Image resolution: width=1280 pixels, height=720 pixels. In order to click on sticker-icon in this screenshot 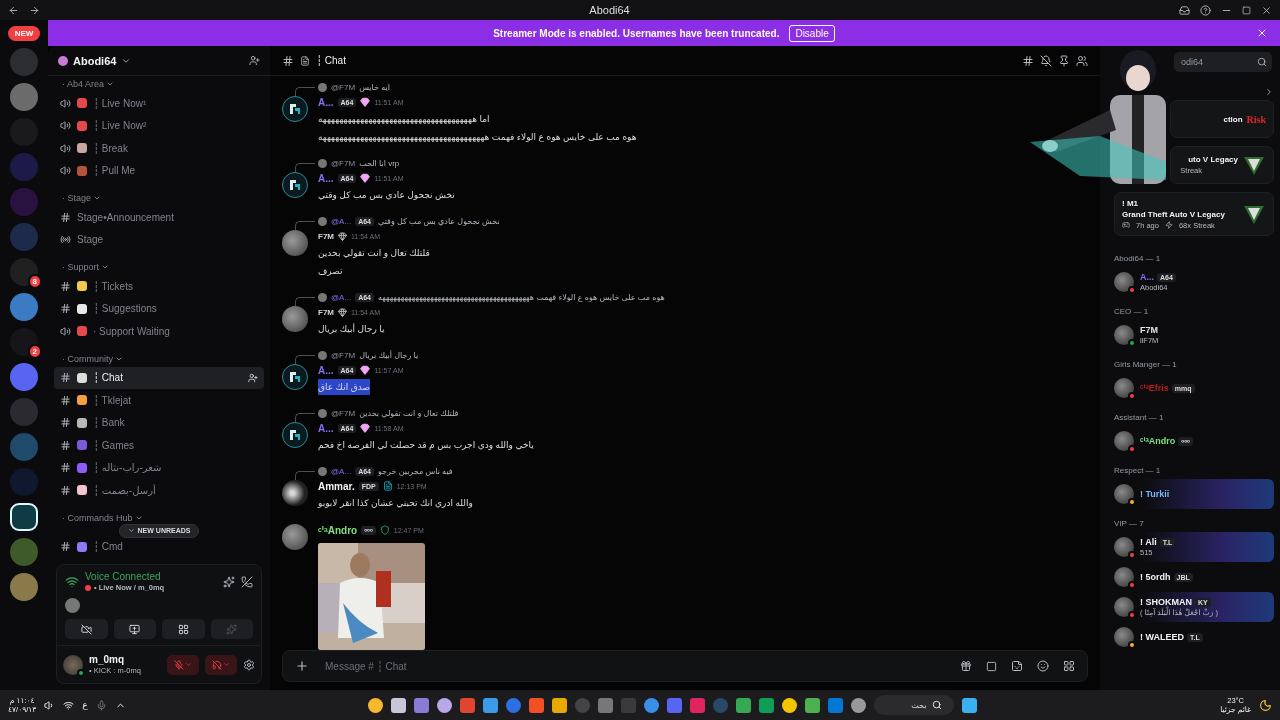, I will do `click(1017, 666)`.